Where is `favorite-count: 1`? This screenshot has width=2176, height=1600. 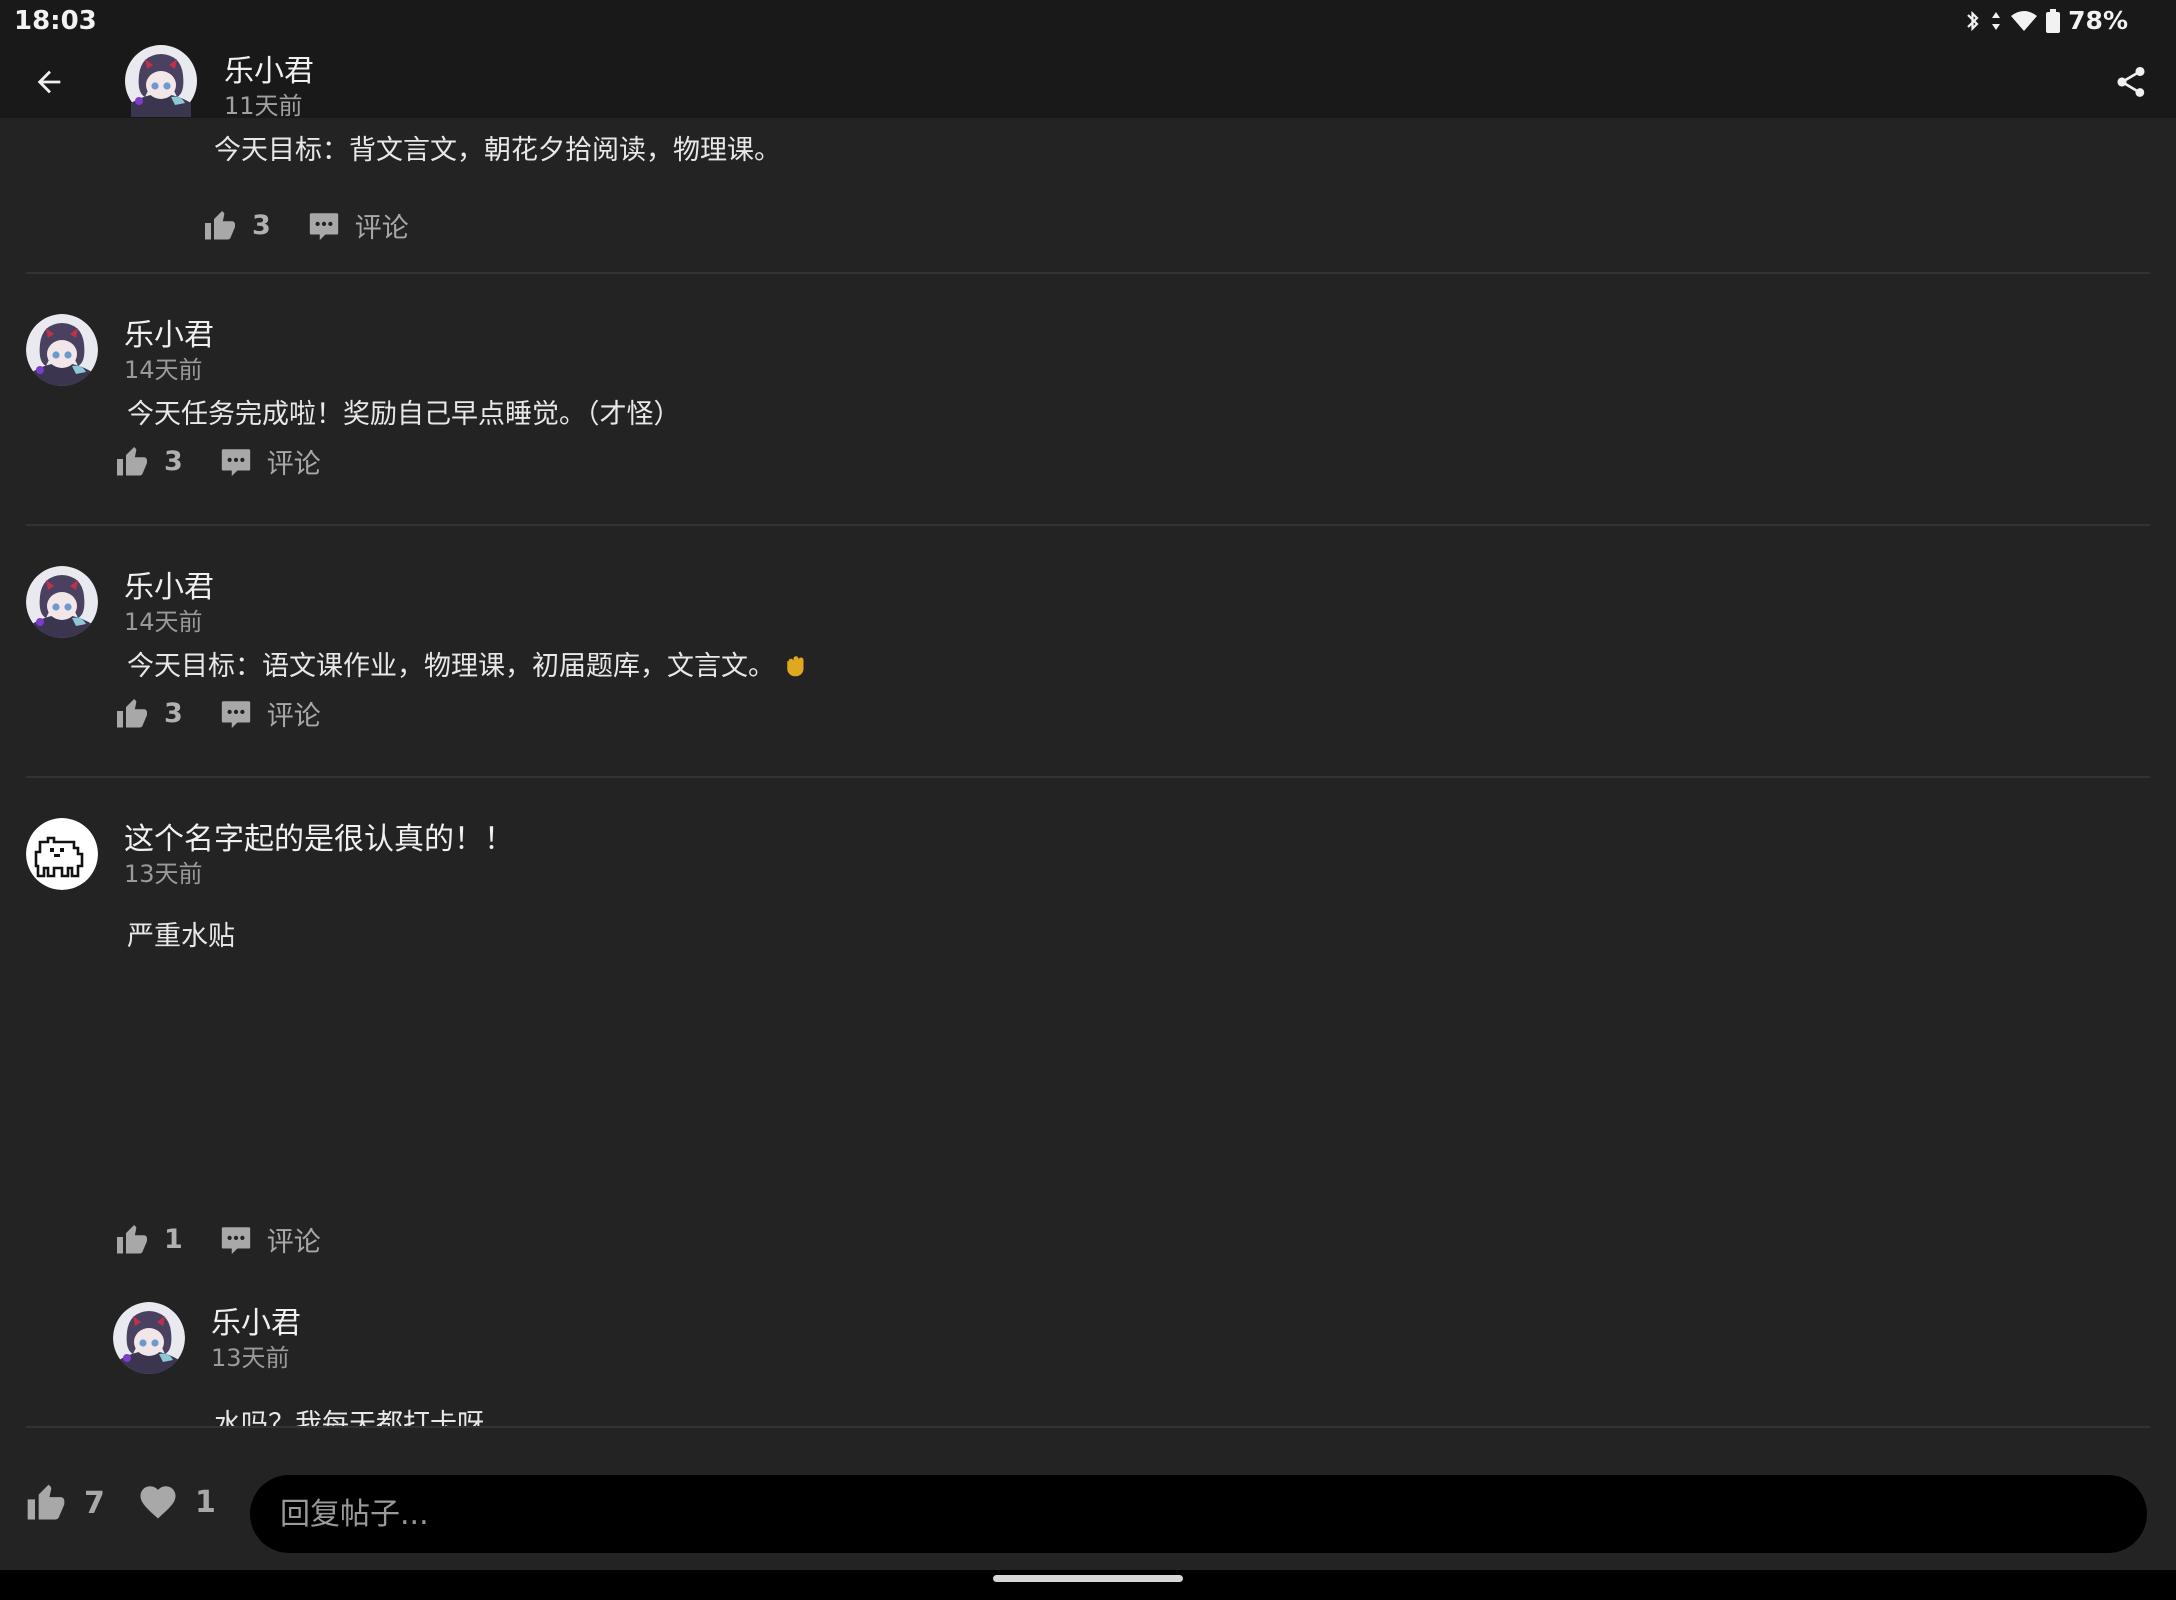 favorite-count: 1 is located at coordinates (205, 1502).